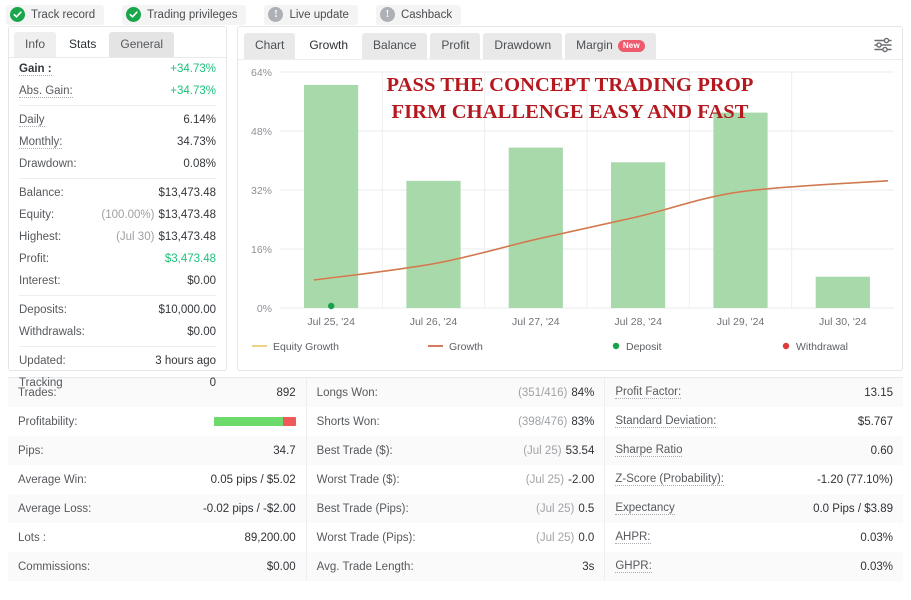 This screenshot has height=600, width=911. I want to click on svg-text: 64%, so click(261, 73).